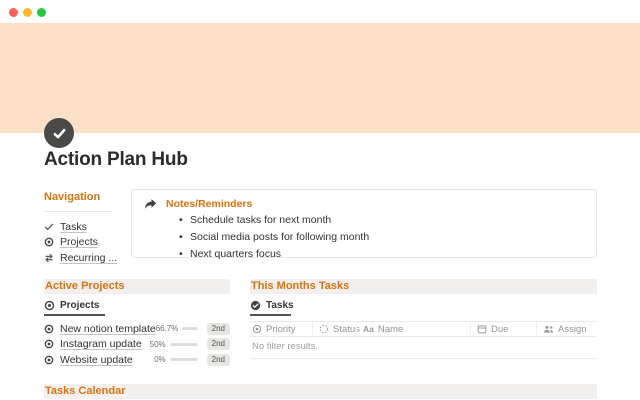 The height and width of the screenshot is (400, 640). What do you see at coordinates (423, 319) in the screenshot?
I see `months-tasks-section: This Months Tasks Tasks Priority Status` at bounding box center [423, 319].